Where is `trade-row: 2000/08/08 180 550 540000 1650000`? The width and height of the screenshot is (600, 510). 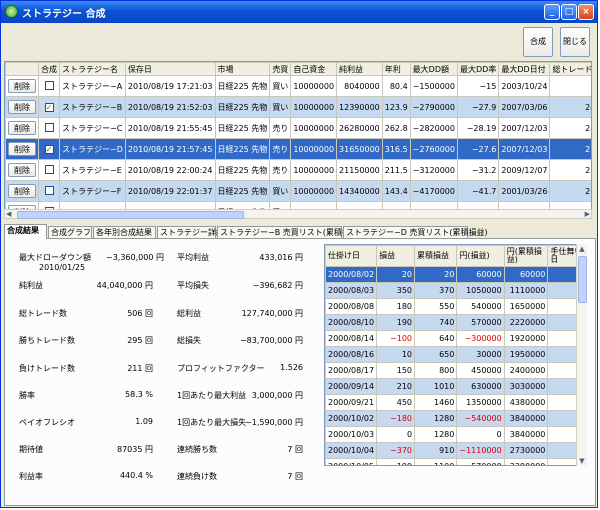 trade-row: 2000/08/08 180 550 540000 1650000 is located at coordinates (455, 306).